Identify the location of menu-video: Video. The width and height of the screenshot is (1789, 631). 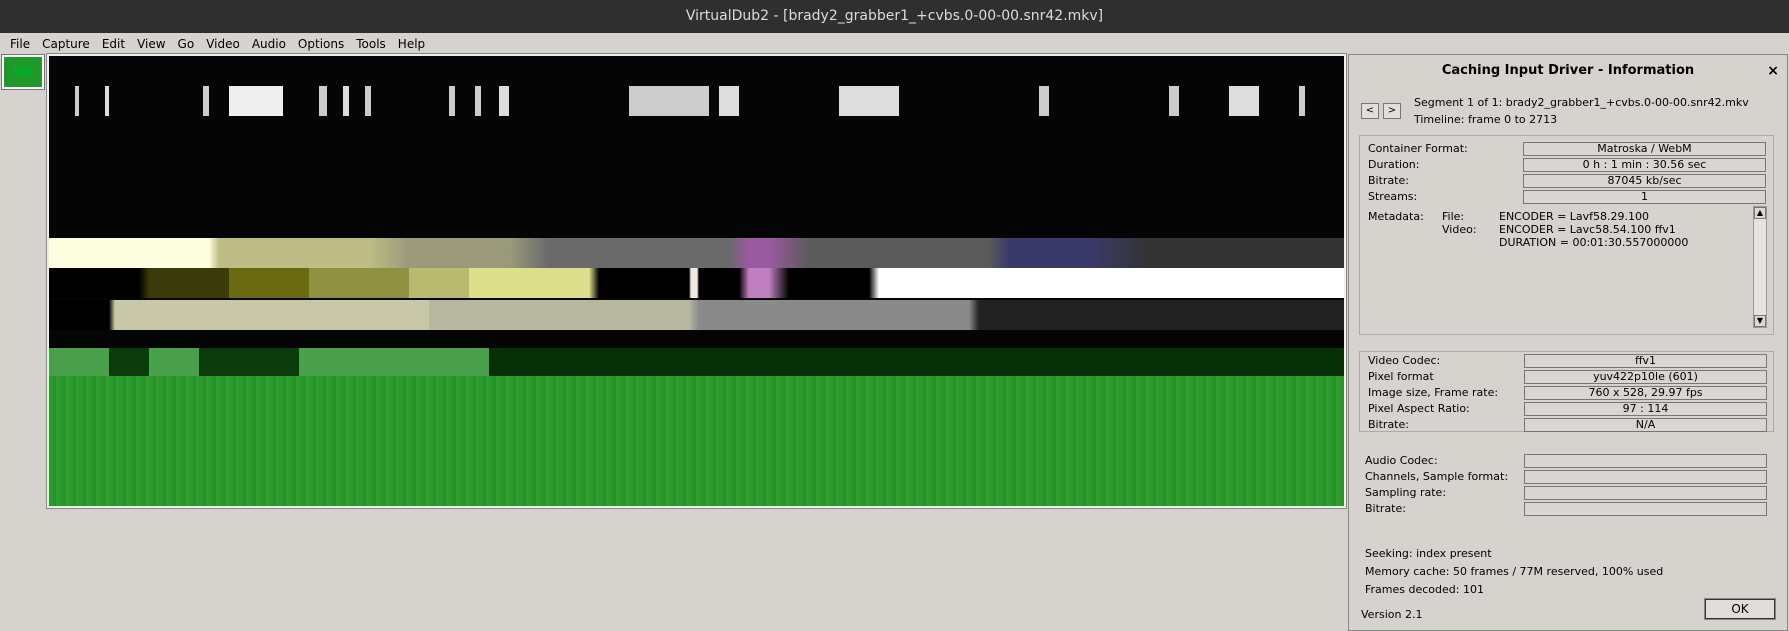
(223, 44).